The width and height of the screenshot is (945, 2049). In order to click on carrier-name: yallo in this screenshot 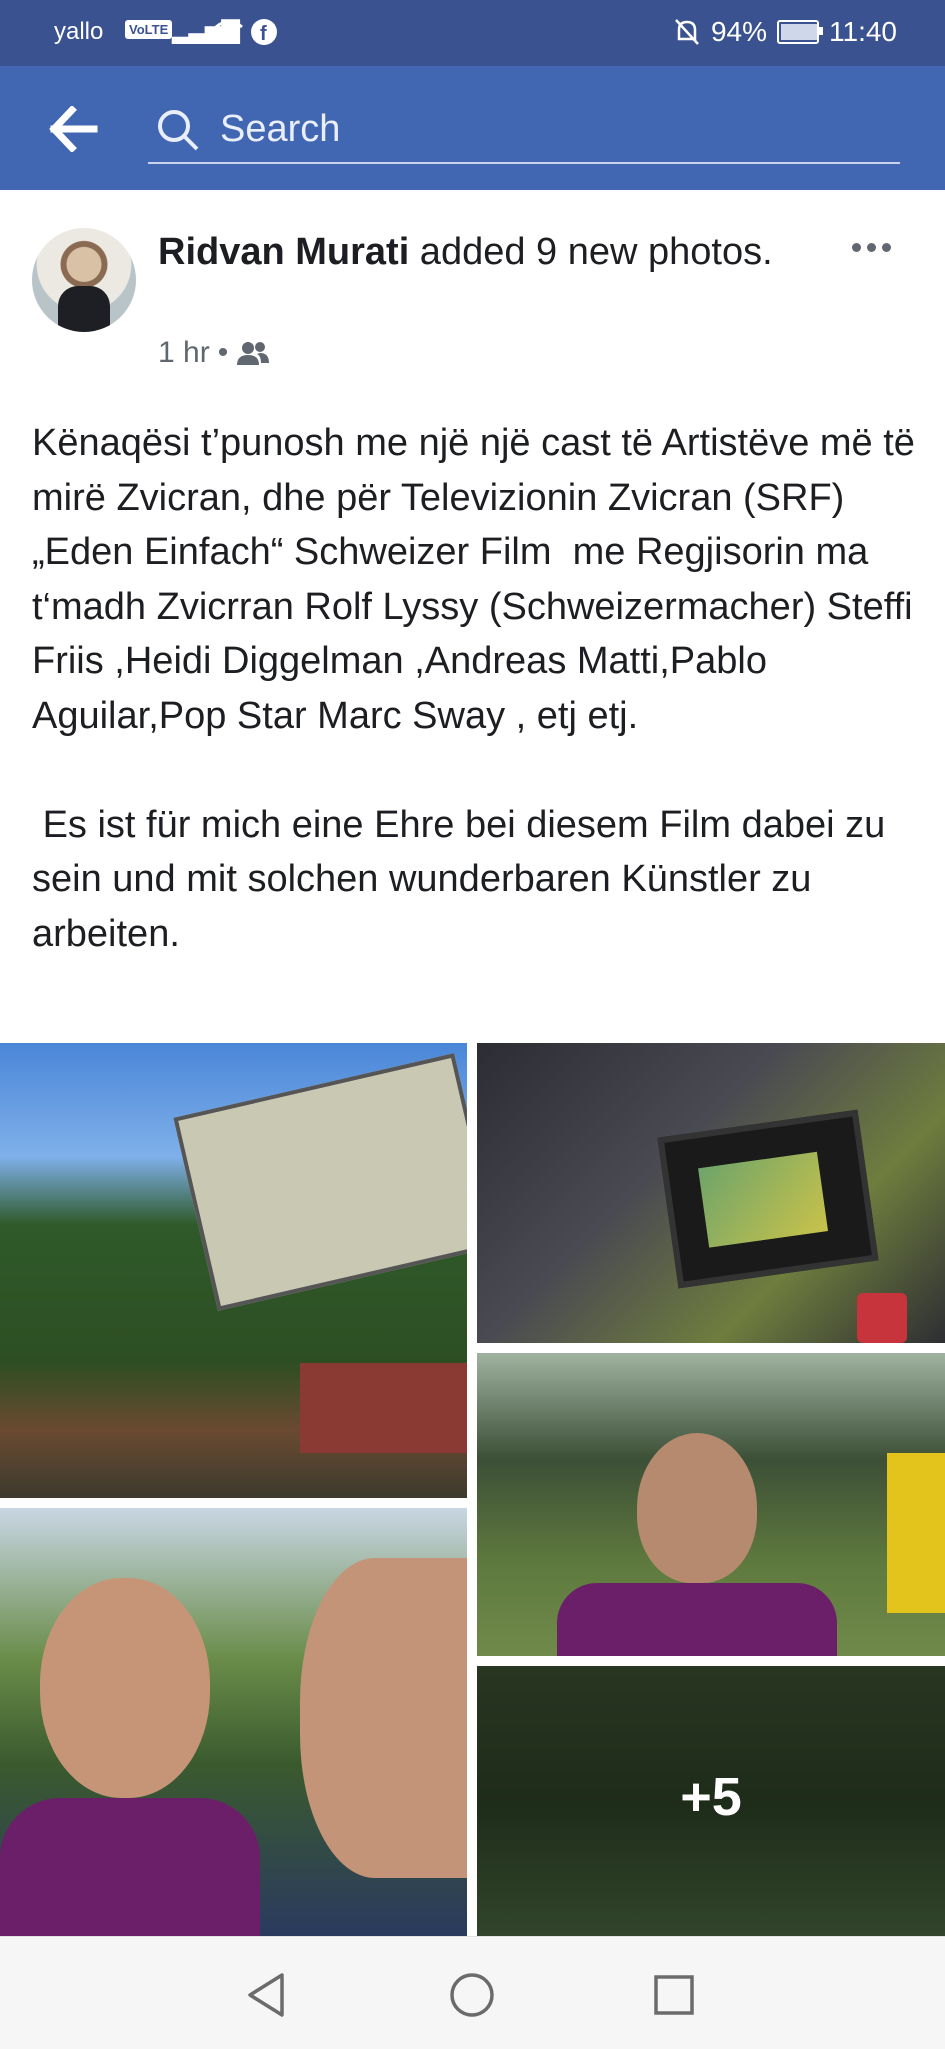, I will do `click(79, 31)`.